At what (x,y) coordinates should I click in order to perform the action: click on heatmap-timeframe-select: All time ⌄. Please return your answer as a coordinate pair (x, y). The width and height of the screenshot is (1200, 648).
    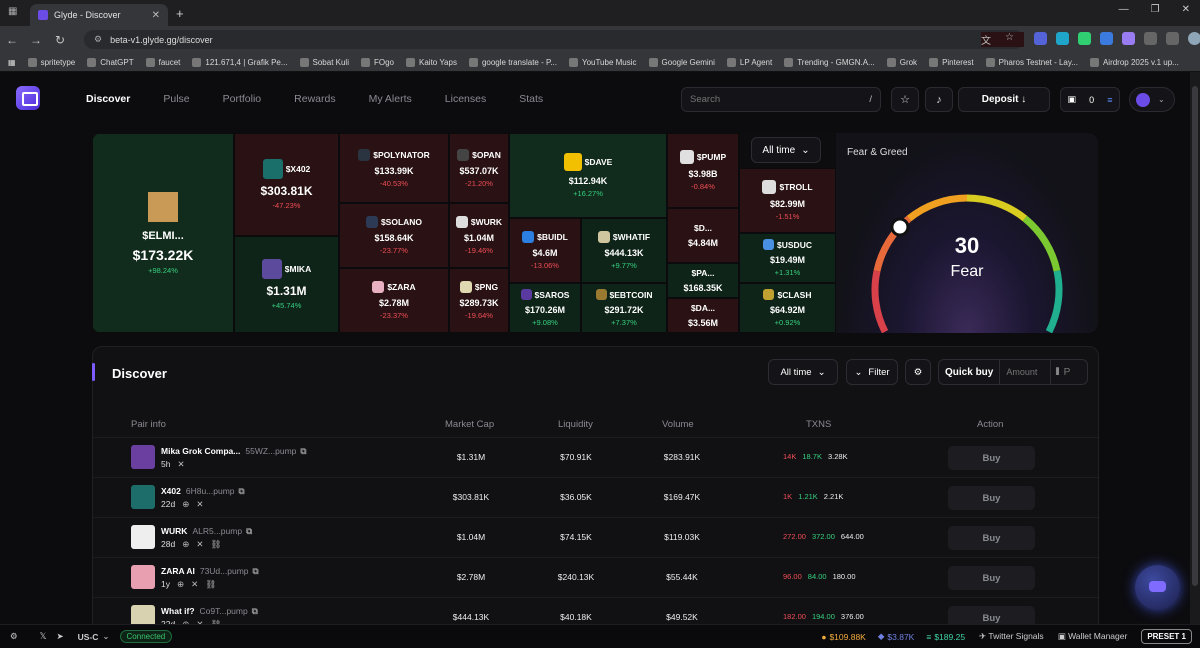
    Looking at the image, I should click on (786, 150).